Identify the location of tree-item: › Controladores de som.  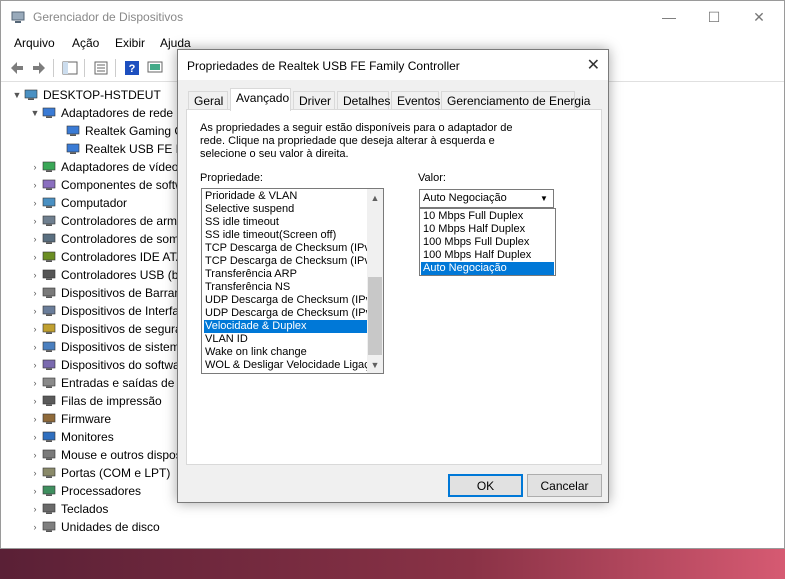
(104, 239).